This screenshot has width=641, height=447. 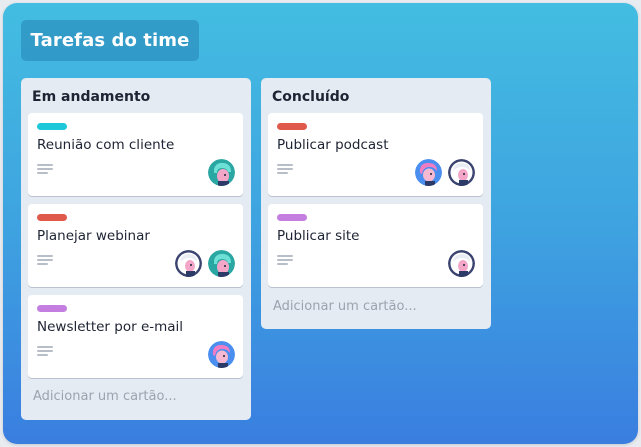 I want to click on card: Reunião com cliente, so click(x=135, y=154).